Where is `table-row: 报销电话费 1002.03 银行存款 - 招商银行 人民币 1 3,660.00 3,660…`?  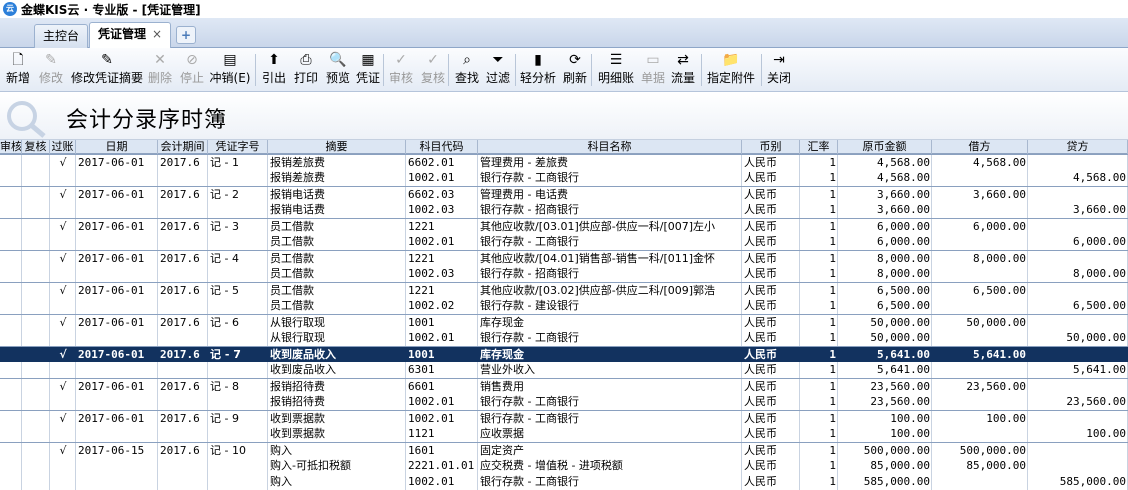
table-row: 报销电话费 1002.03 银行存款 - 招商银行 人民币 1 3,660.00 3,660… is located at coordinates (564, 210).